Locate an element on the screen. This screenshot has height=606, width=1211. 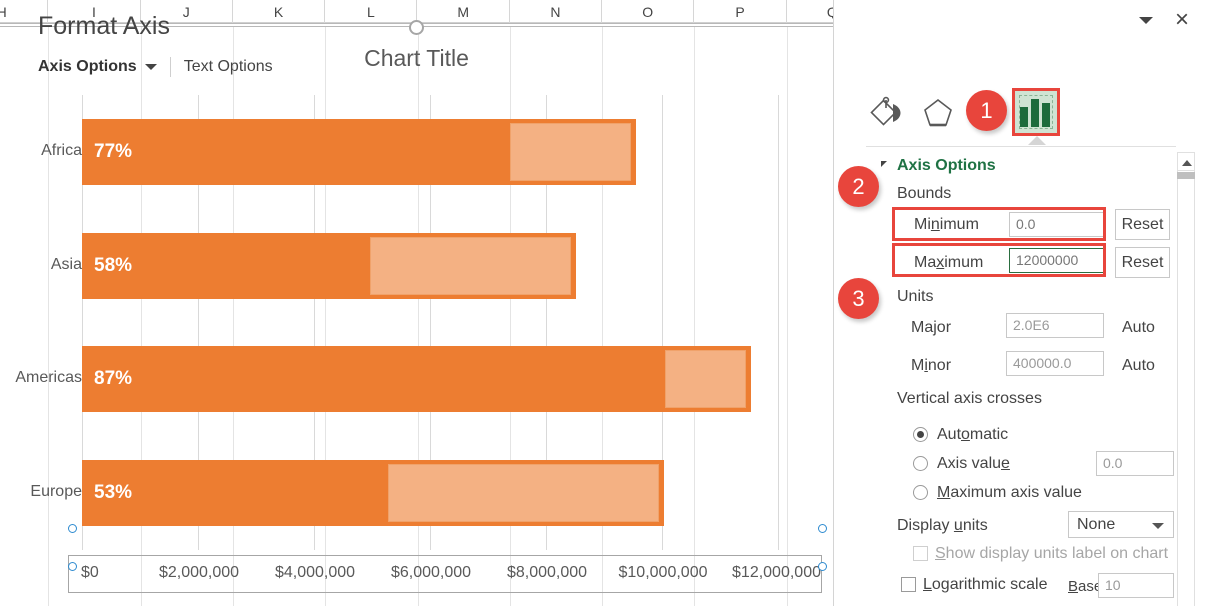
display-units-value: None is located at coordinates (1096, 524).